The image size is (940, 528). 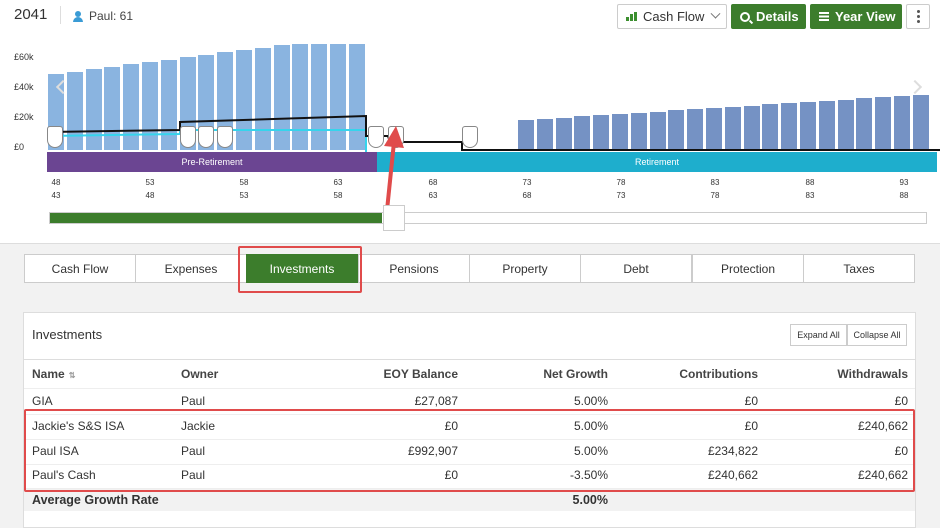 I want to click on chevron-down-icon, so click(x=715, y=13).